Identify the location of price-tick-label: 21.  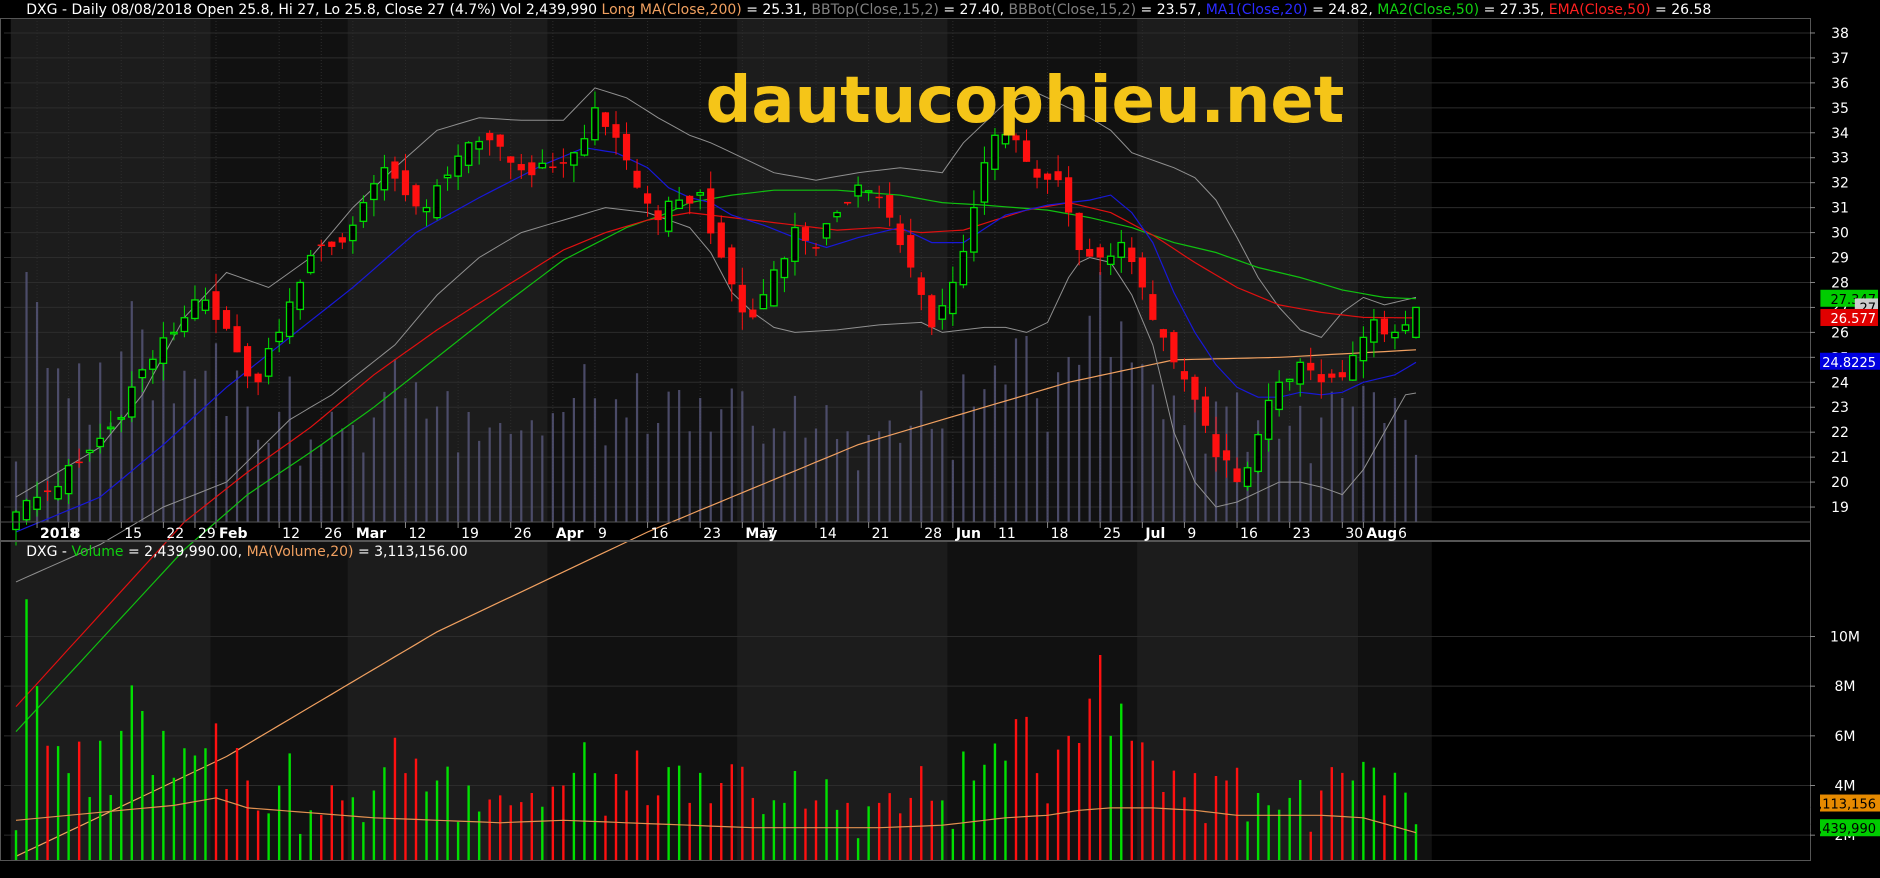
(1840, 458).